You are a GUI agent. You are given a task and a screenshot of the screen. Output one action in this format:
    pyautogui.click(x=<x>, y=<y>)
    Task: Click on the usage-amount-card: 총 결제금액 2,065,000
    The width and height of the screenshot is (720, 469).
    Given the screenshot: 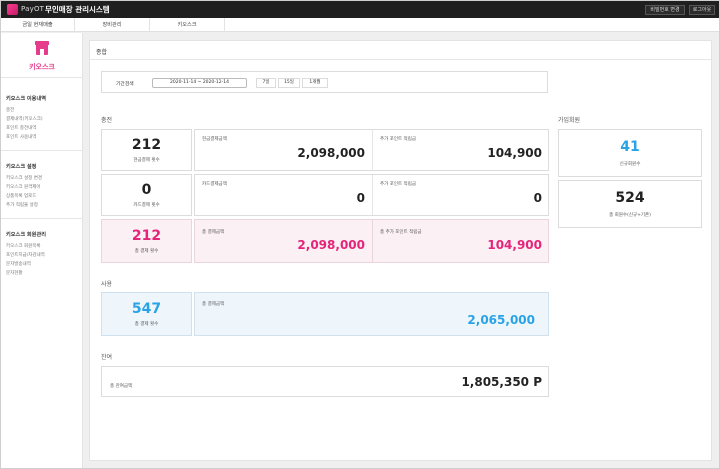 What is the action you would take?
    pyautogui.click(x=371, y=314)
    